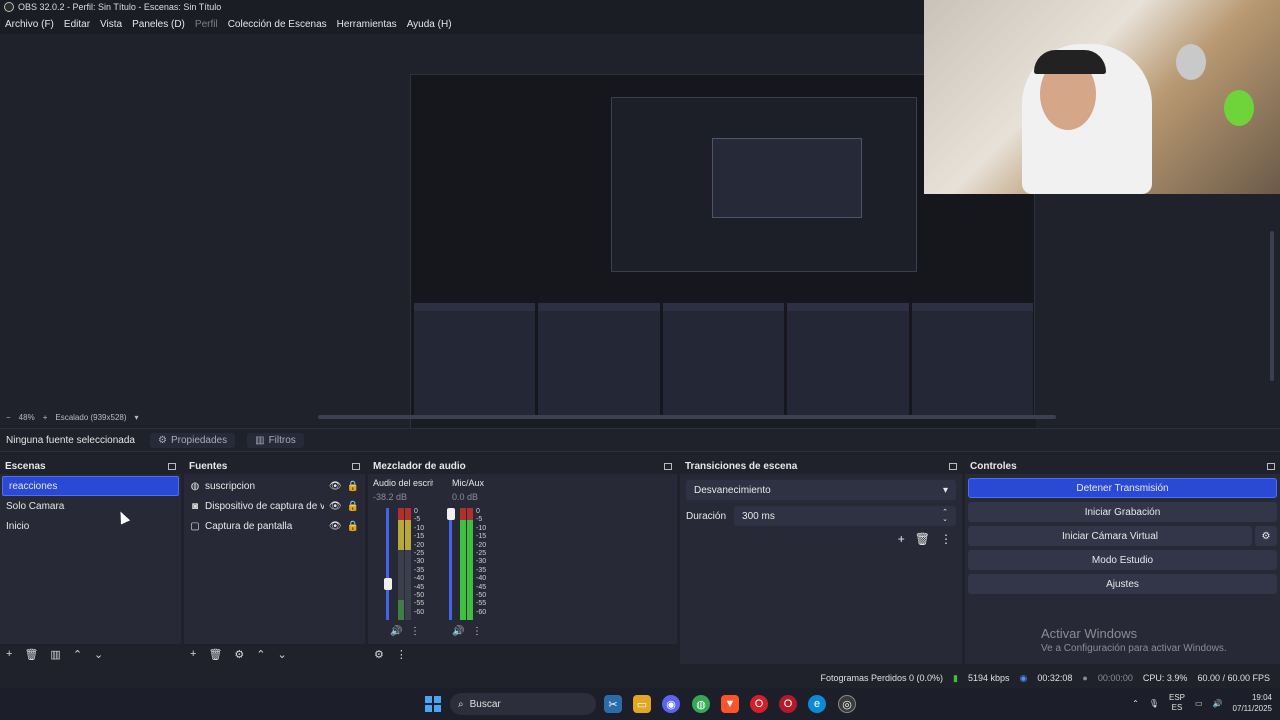 The width and height of the screenshot is (1280, 720). Describe the element at coordinates (642, 704) in the screenshot. I see `file-explorer-icon: ▭` at that location.